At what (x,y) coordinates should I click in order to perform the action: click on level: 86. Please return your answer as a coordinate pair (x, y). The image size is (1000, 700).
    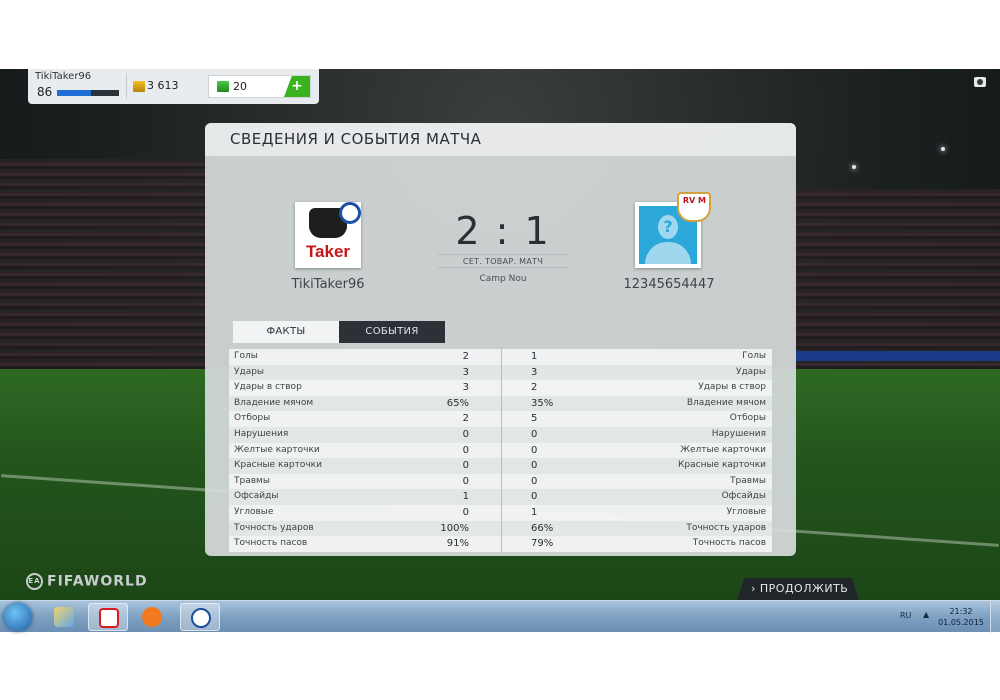
    Looking at the image, I should click on (45, 92).